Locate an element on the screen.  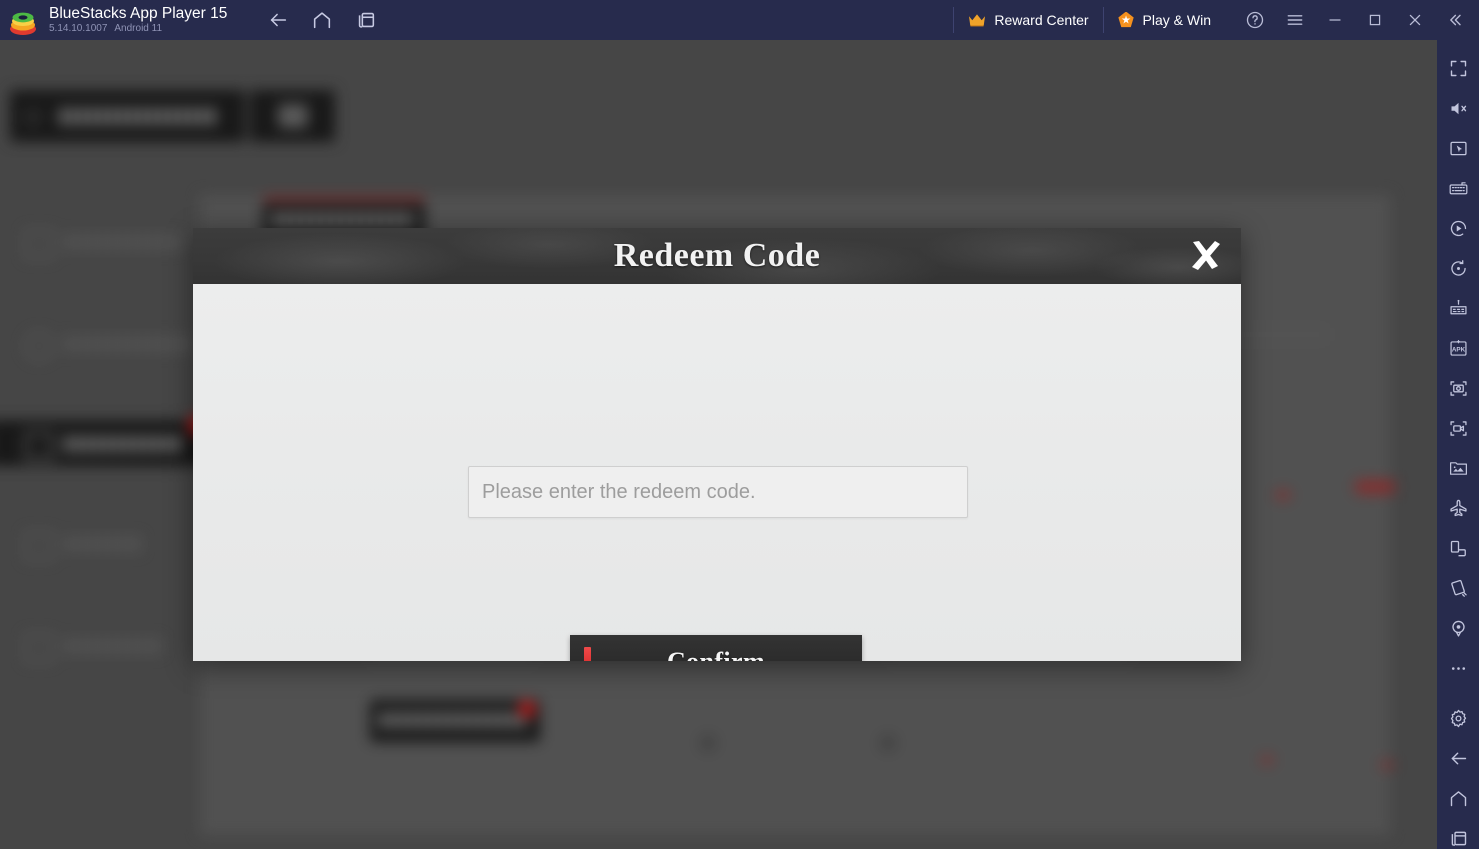
sidebar-item-eco-mode is located at coordinates (1458, 508).